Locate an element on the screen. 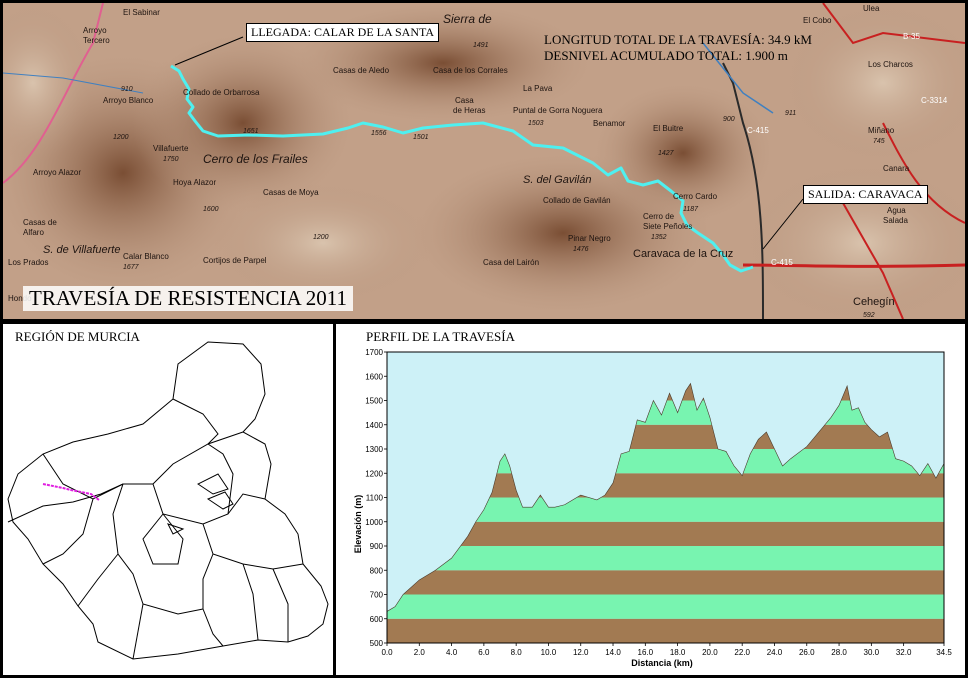 Image resolution: width=968 pixels, height=678 pixels. svg-text: 1651 is located at coordinates (251, 131).